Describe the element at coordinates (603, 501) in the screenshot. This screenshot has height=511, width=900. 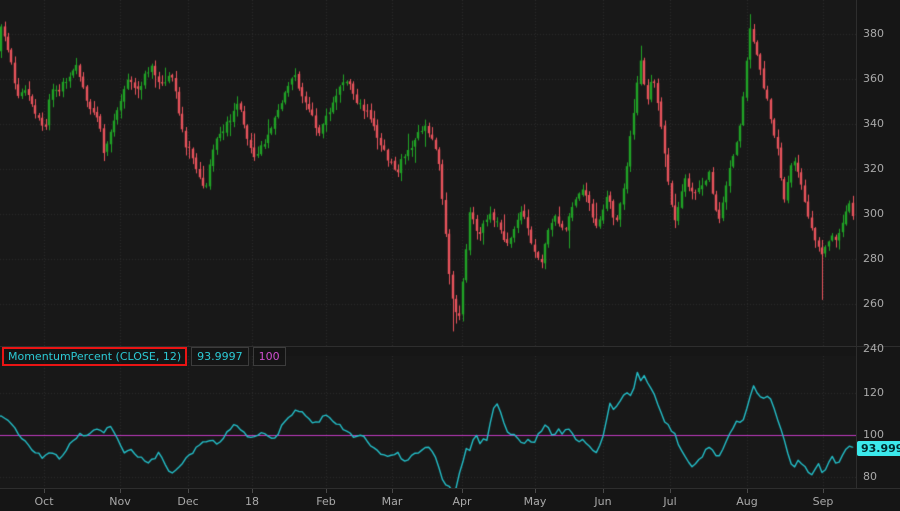
I see `time-axis-label: Jun` at that location.